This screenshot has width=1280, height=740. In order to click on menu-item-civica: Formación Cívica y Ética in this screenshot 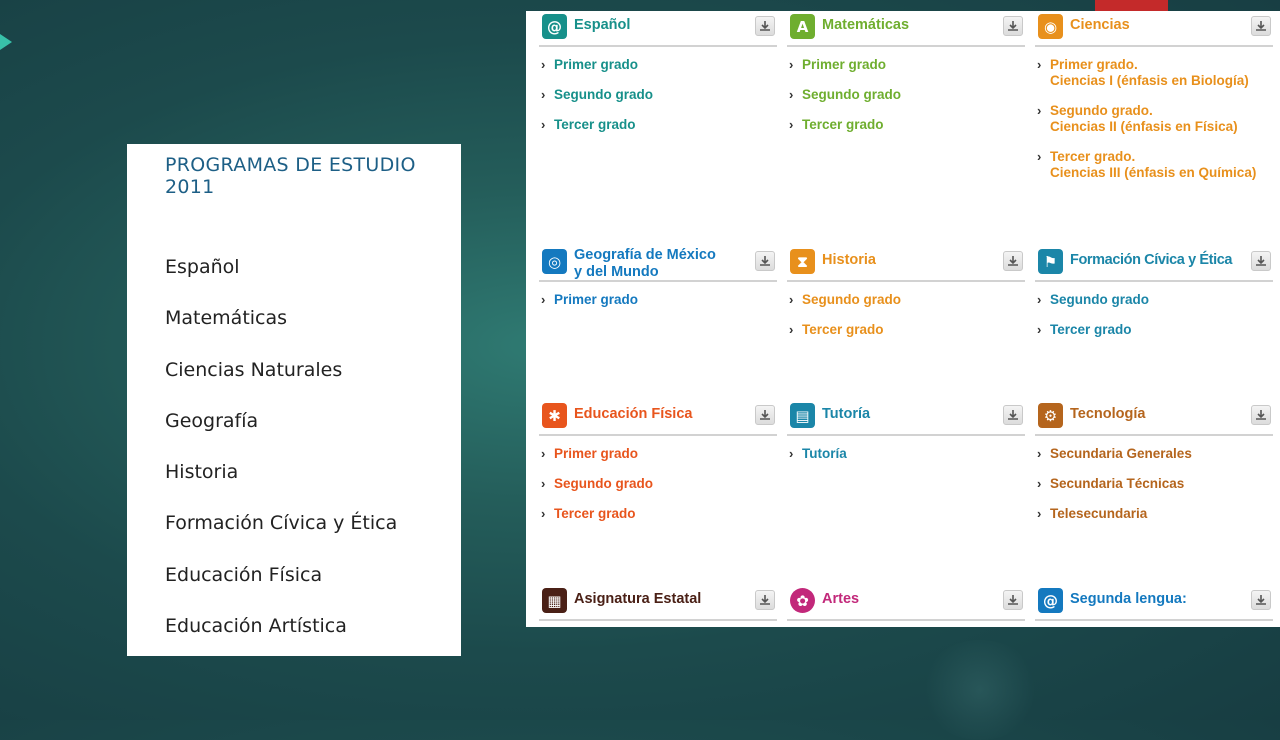, I will do `click(281, 523)`.